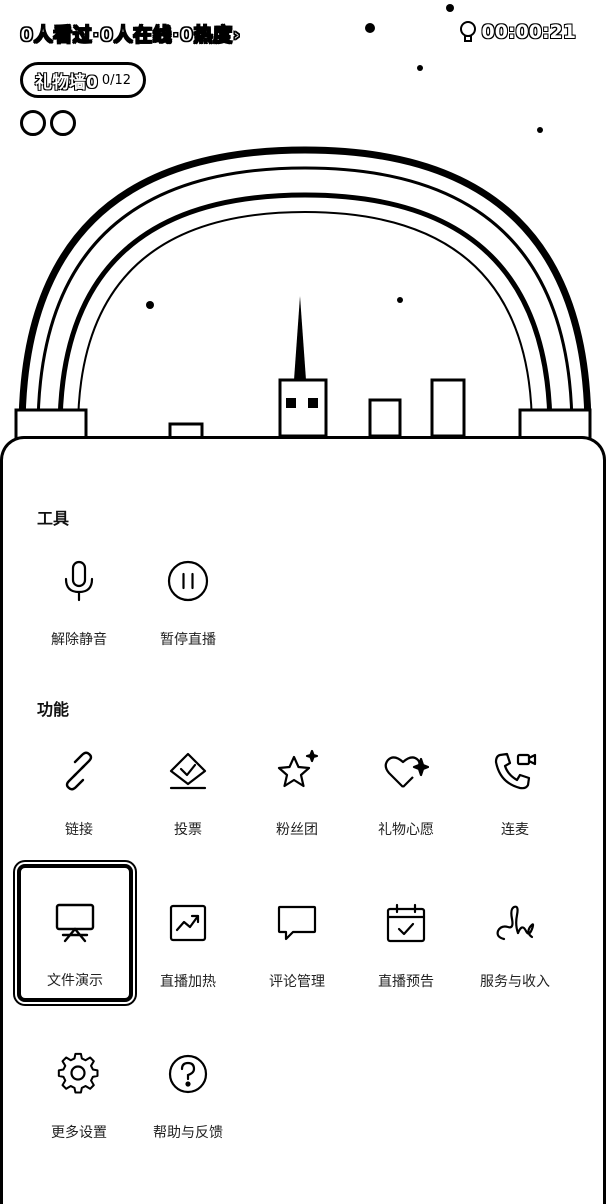 This screenshot has width=606, height=1204. What do you see at coordinates (188, 640) in the screenshot?
I see `pause-live-label: 暂停直播` at bounding box center [188, 640].